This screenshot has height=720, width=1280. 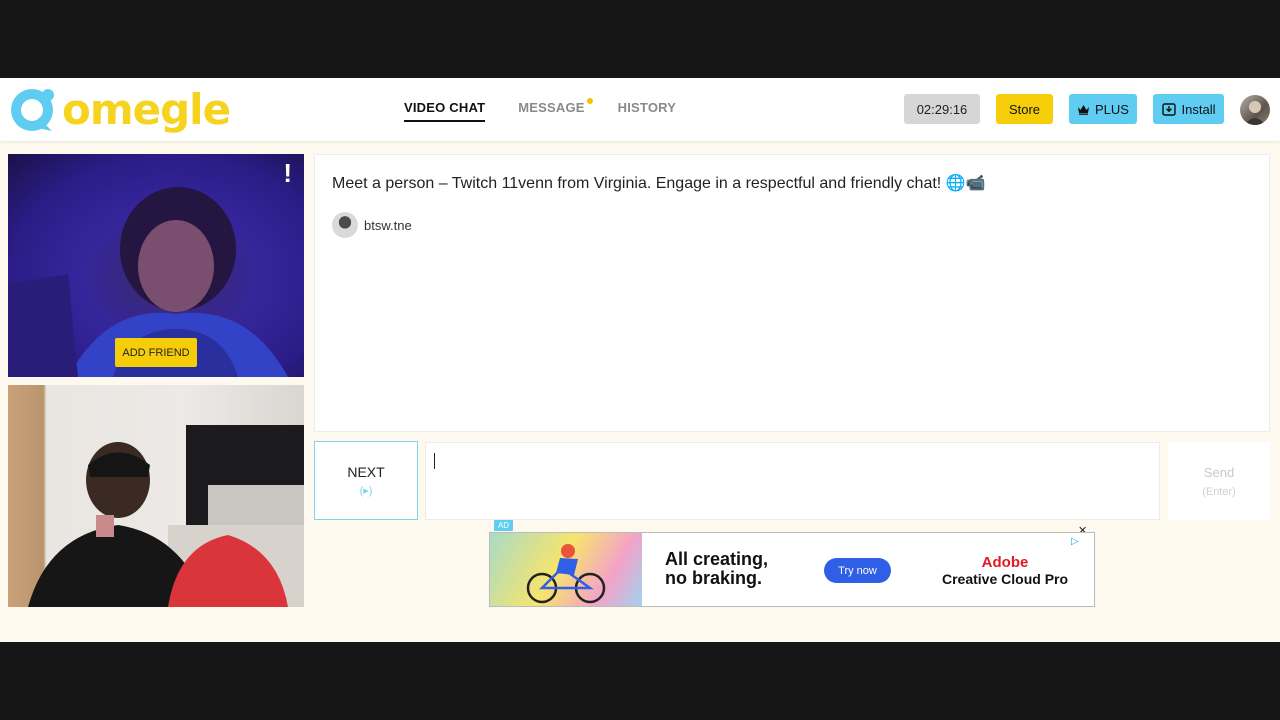 I want to click on self-video, so click(x=156, y=496).